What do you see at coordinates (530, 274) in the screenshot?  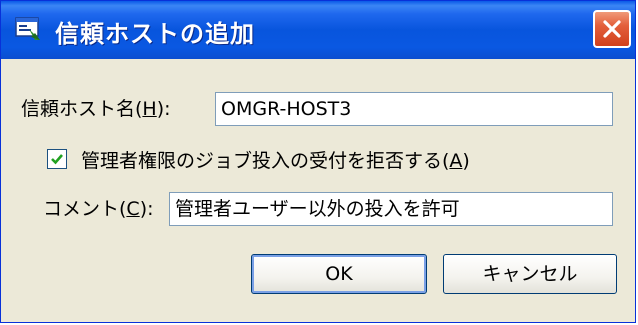 I see `cancel-button: キャンセル` at bounding box center [530, 274].